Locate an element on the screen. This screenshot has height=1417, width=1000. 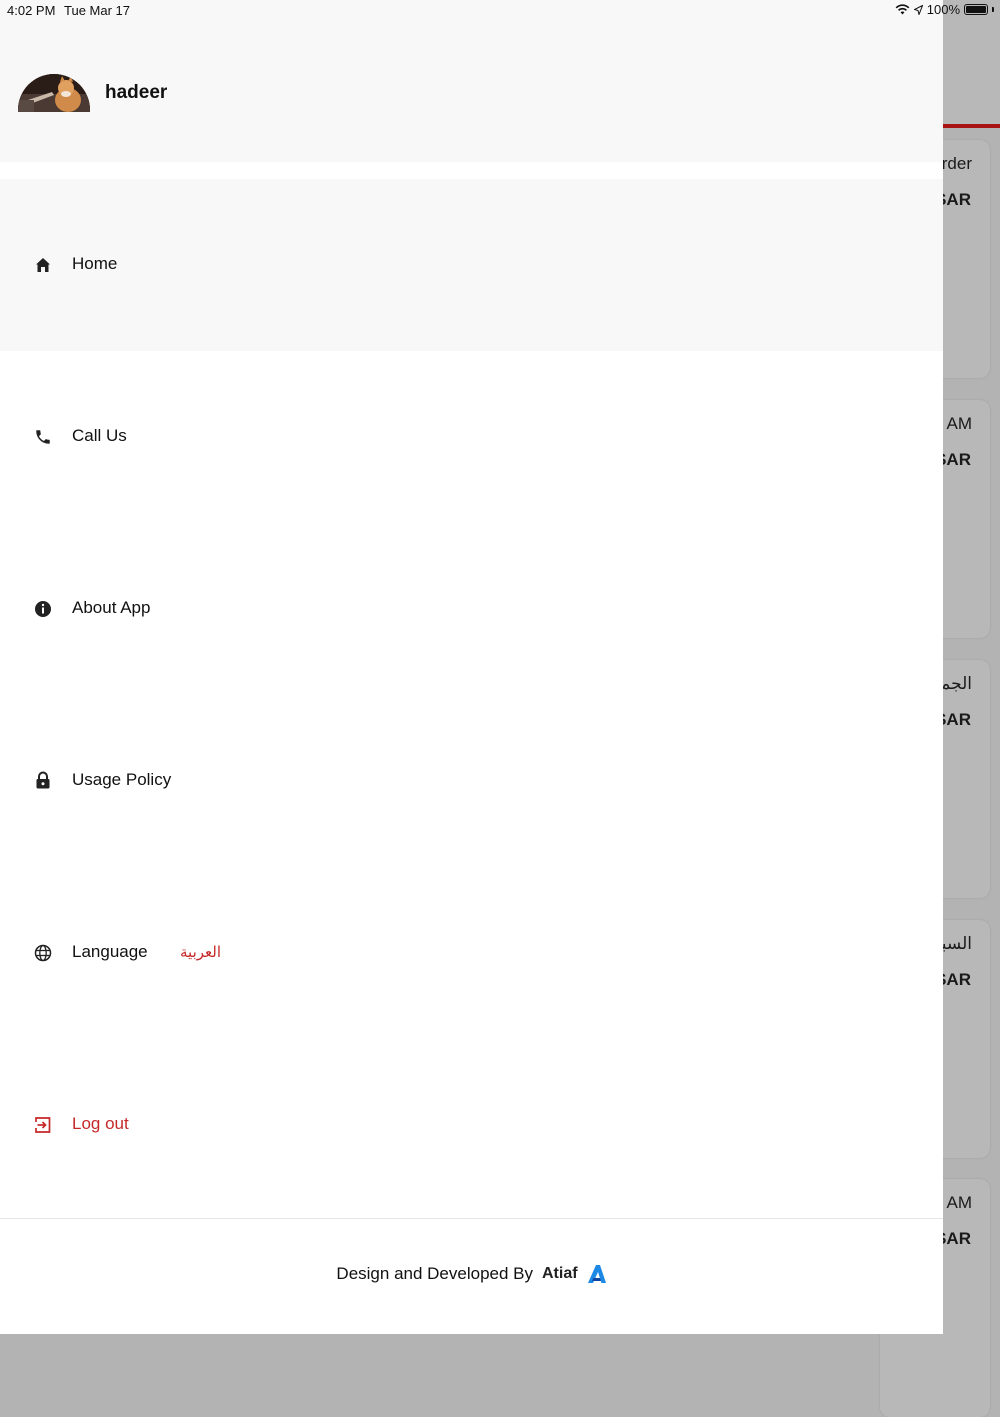
status-date: Tue Mar 17 is located at coordinates (97, 10).